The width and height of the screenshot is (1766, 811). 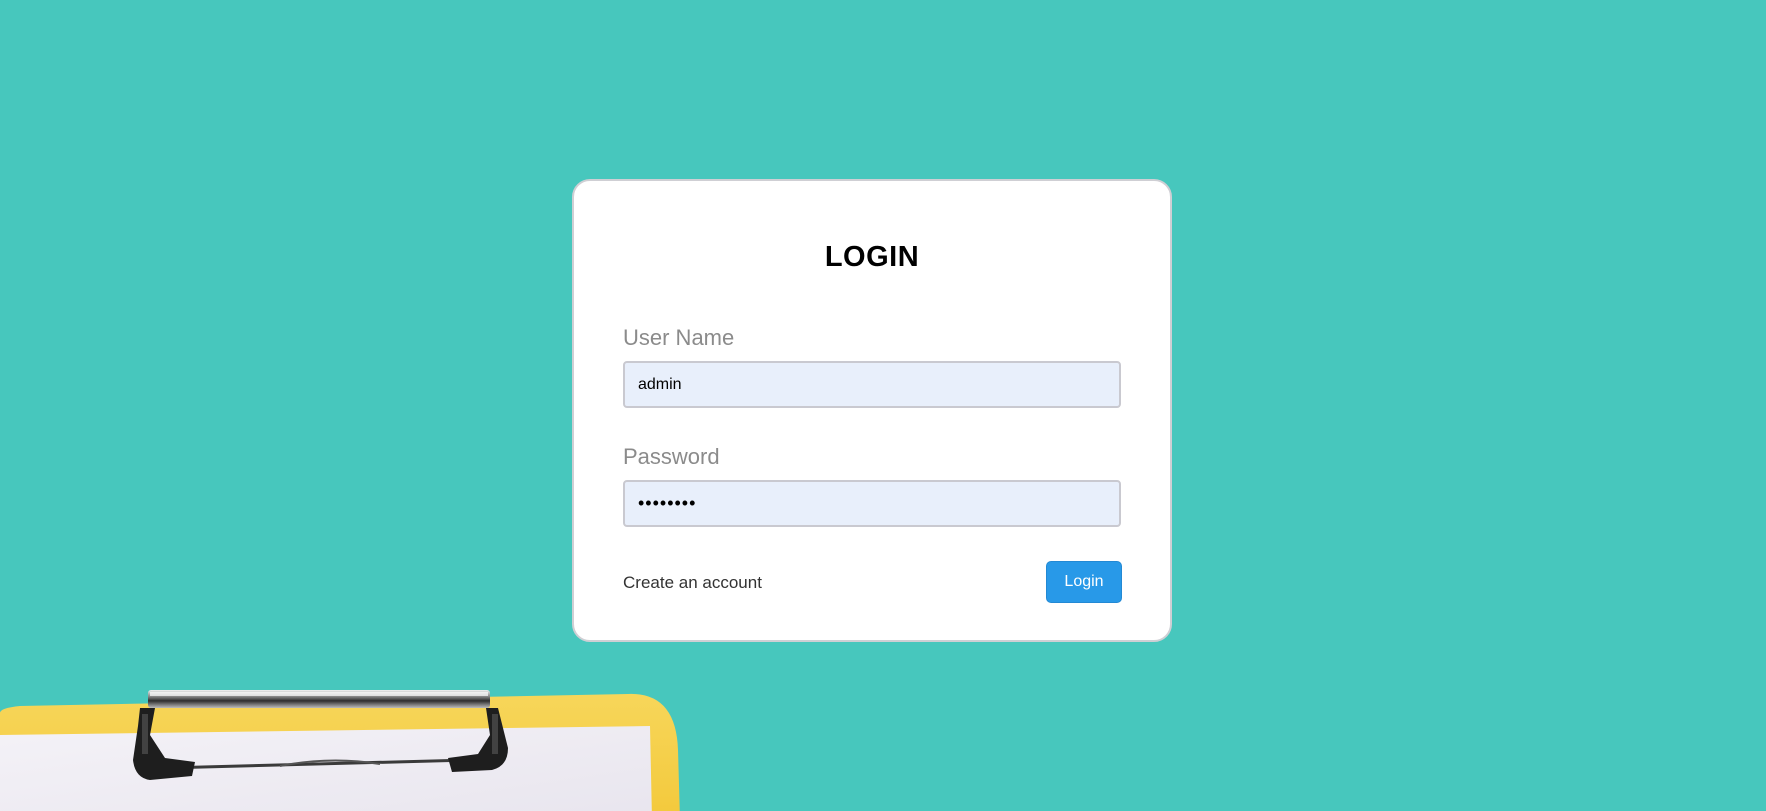 What do you see at coordinates (679, 337) in the screenshot?
I see `username-label: User Name` at bounding box center [679, 337].